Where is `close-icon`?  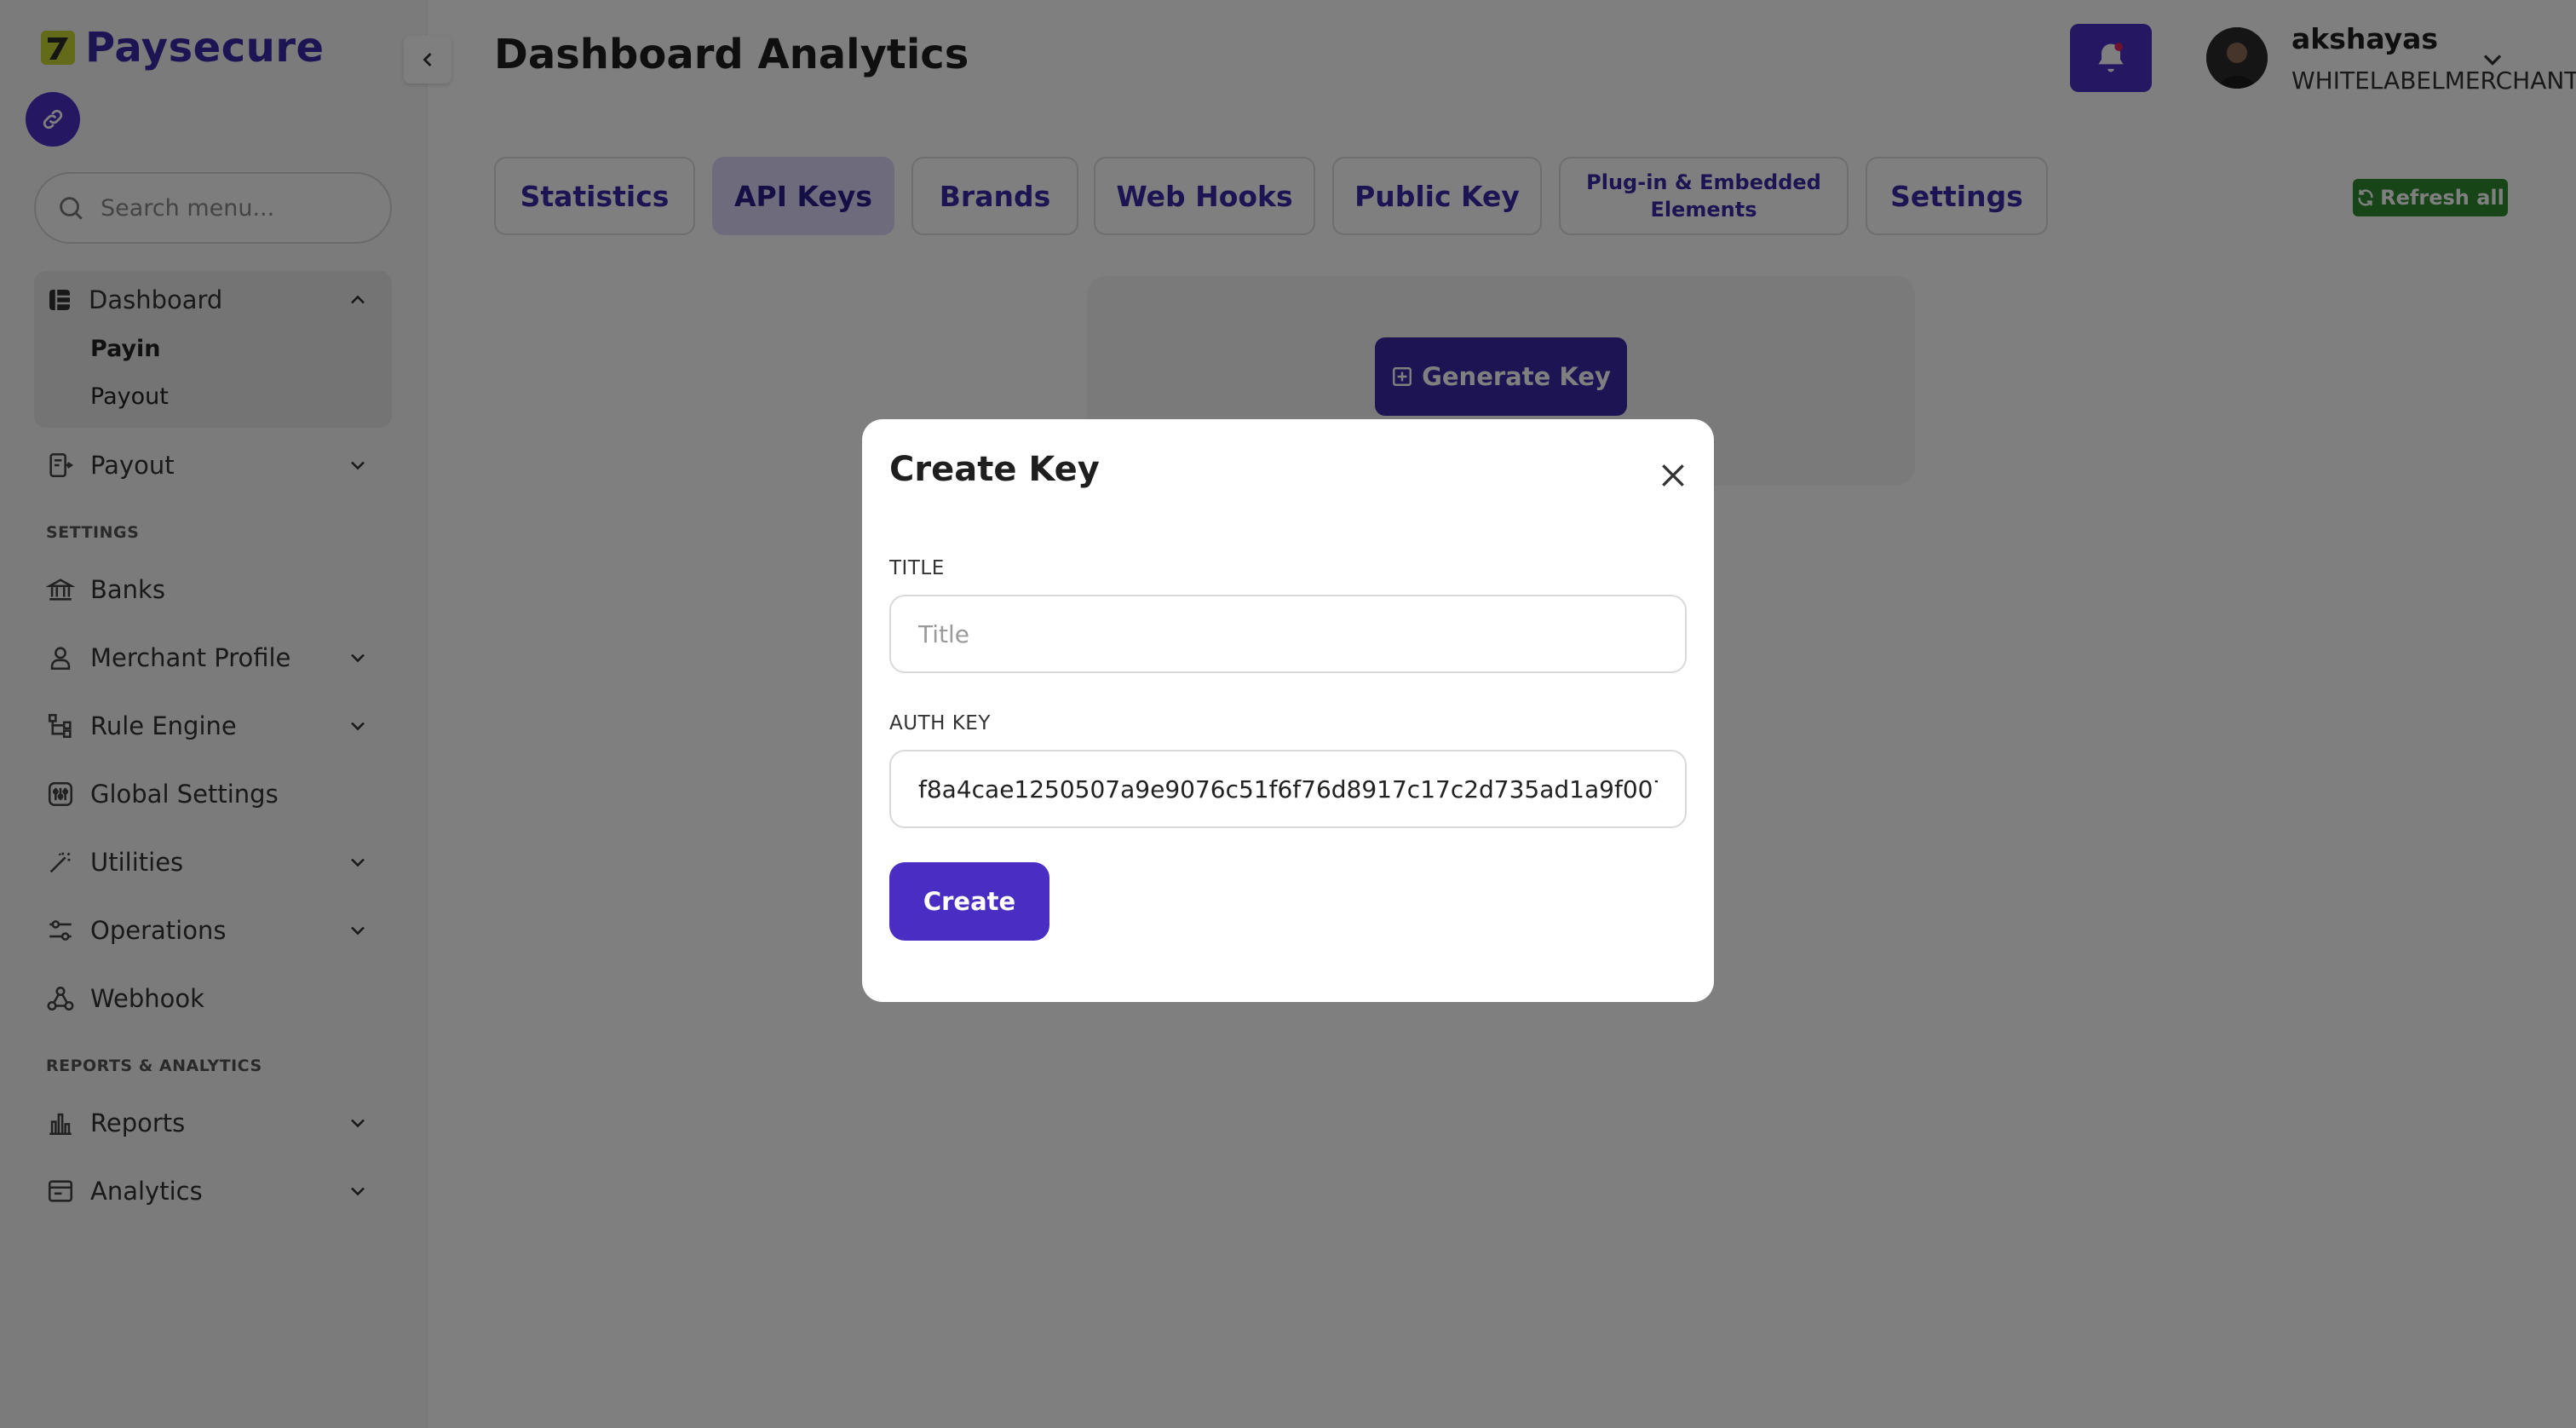
close-icon is located at coordinates (1673, 475).